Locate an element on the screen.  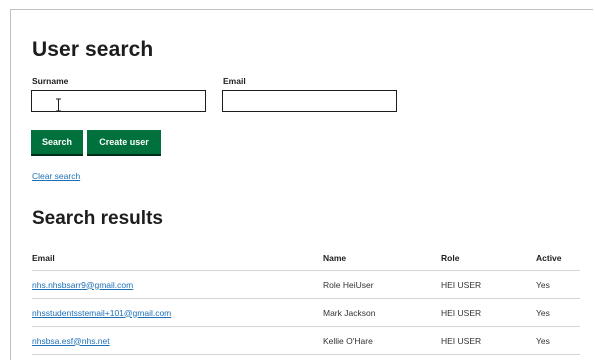
table-header-row: Email Name Role Active is located at coordinates (306, 258).